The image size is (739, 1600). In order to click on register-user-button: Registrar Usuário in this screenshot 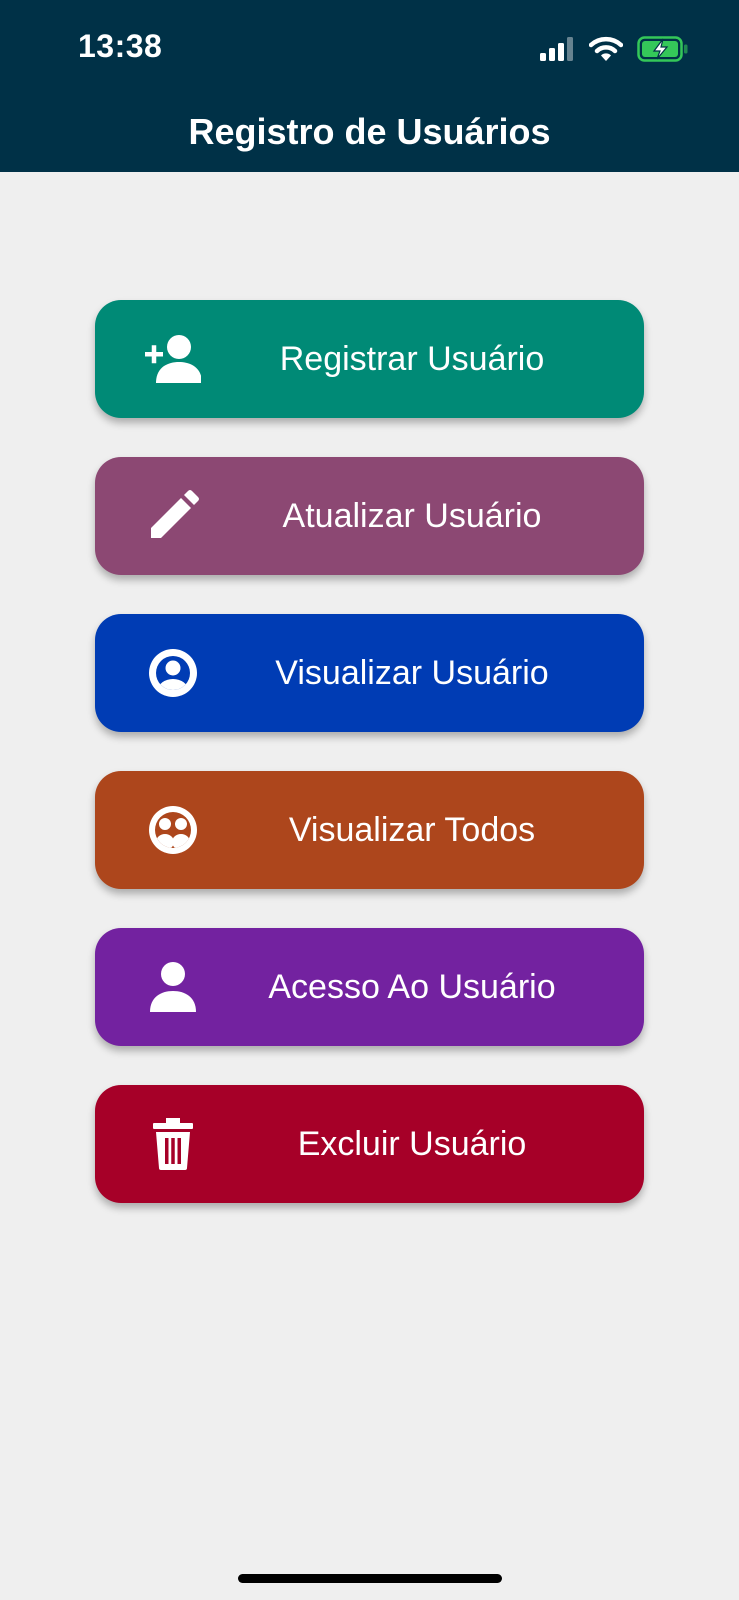, I will do `click(369, 359)`.